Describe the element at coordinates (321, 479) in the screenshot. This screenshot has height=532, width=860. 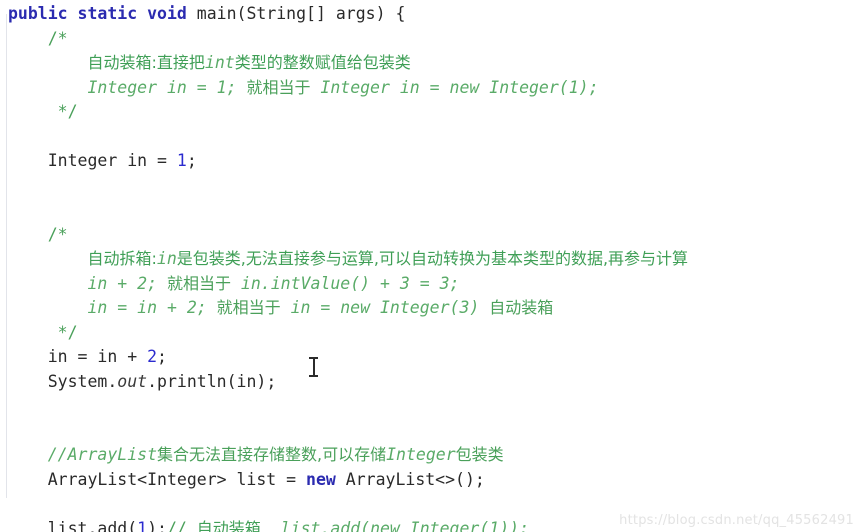
I see `code-token-kw: new` at that location.